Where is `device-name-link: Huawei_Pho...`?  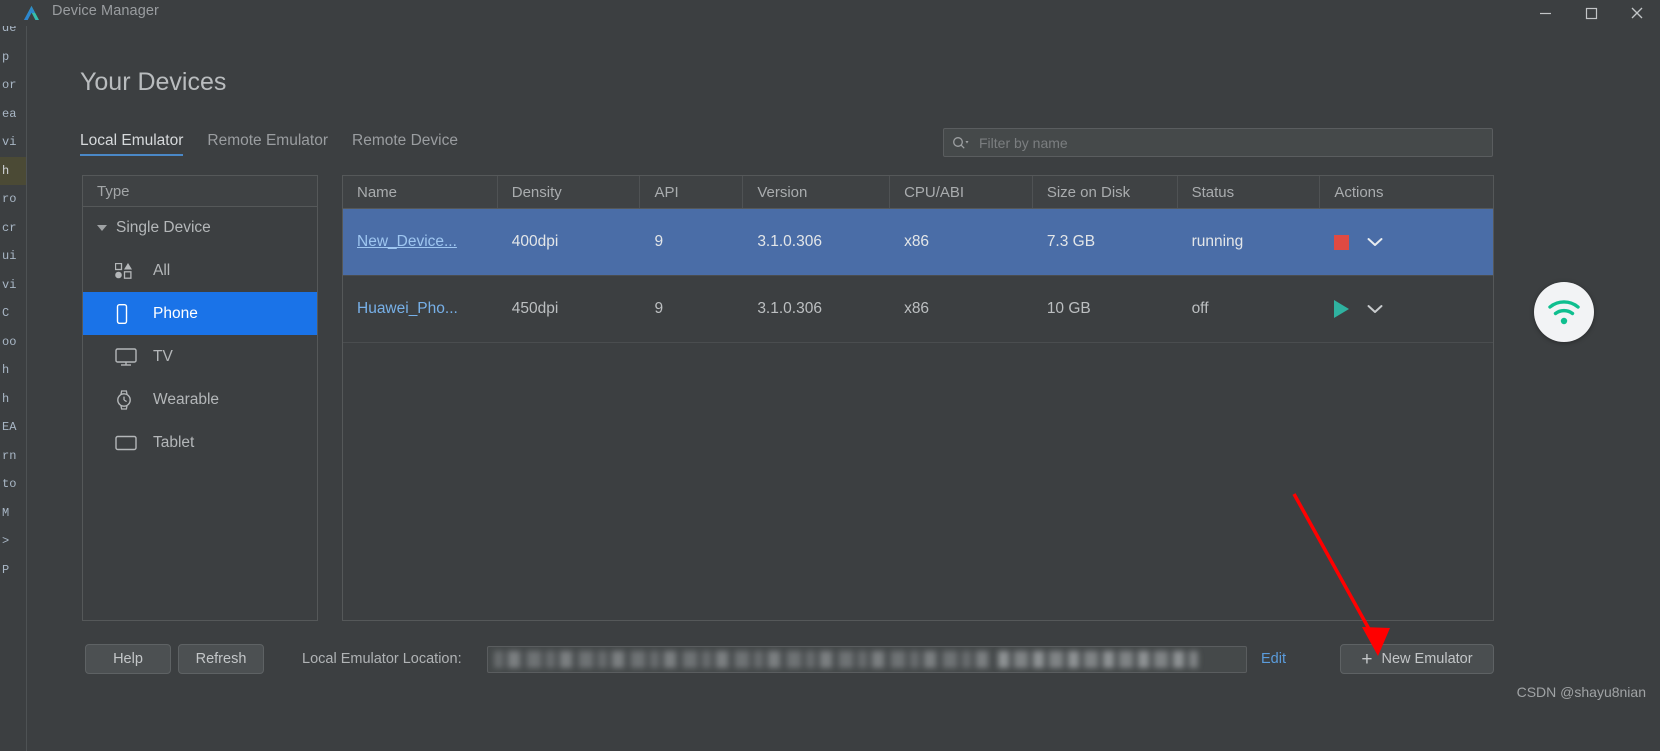 device-name-link: Huawei_Pho... is located at coordinates (407, 309).